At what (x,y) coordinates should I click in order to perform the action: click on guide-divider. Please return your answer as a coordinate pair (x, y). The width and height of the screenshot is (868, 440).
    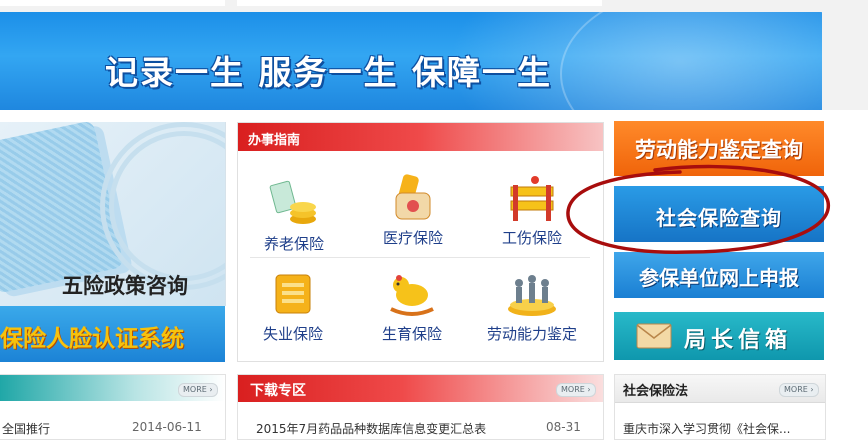
    Looking at the image, I should click on (420, 257).